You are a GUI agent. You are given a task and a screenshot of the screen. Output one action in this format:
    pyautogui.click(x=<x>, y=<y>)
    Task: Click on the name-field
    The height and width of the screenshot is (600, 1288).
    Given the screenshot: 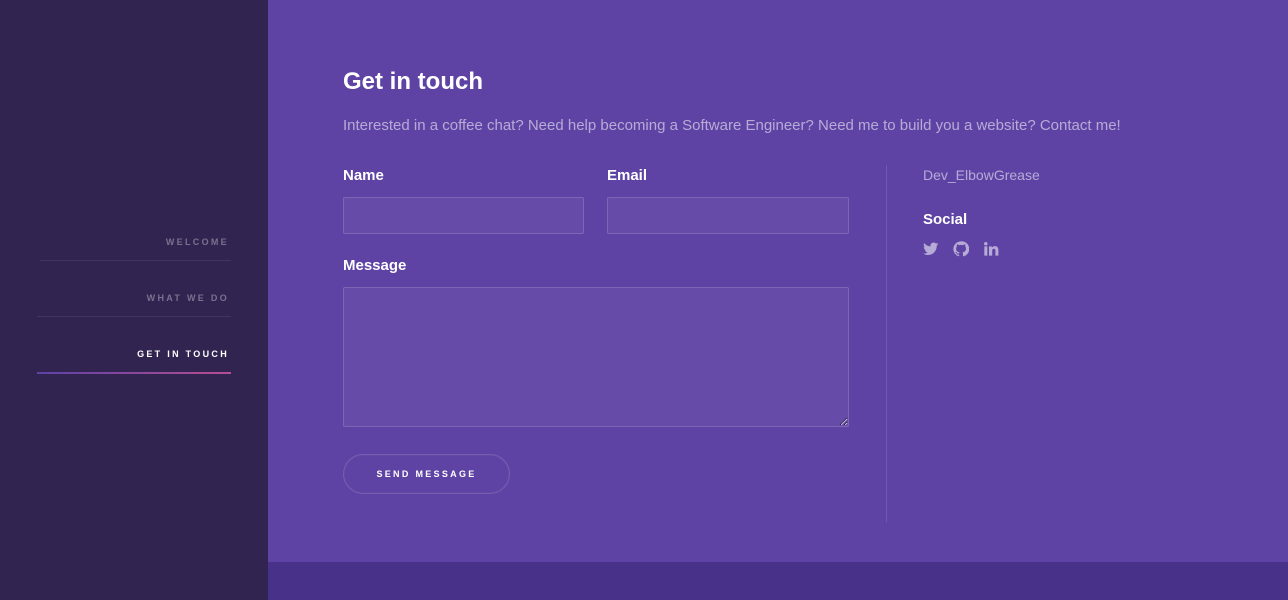 What is the action you would take?
    pyautogui.click(x=463, y=215)
    